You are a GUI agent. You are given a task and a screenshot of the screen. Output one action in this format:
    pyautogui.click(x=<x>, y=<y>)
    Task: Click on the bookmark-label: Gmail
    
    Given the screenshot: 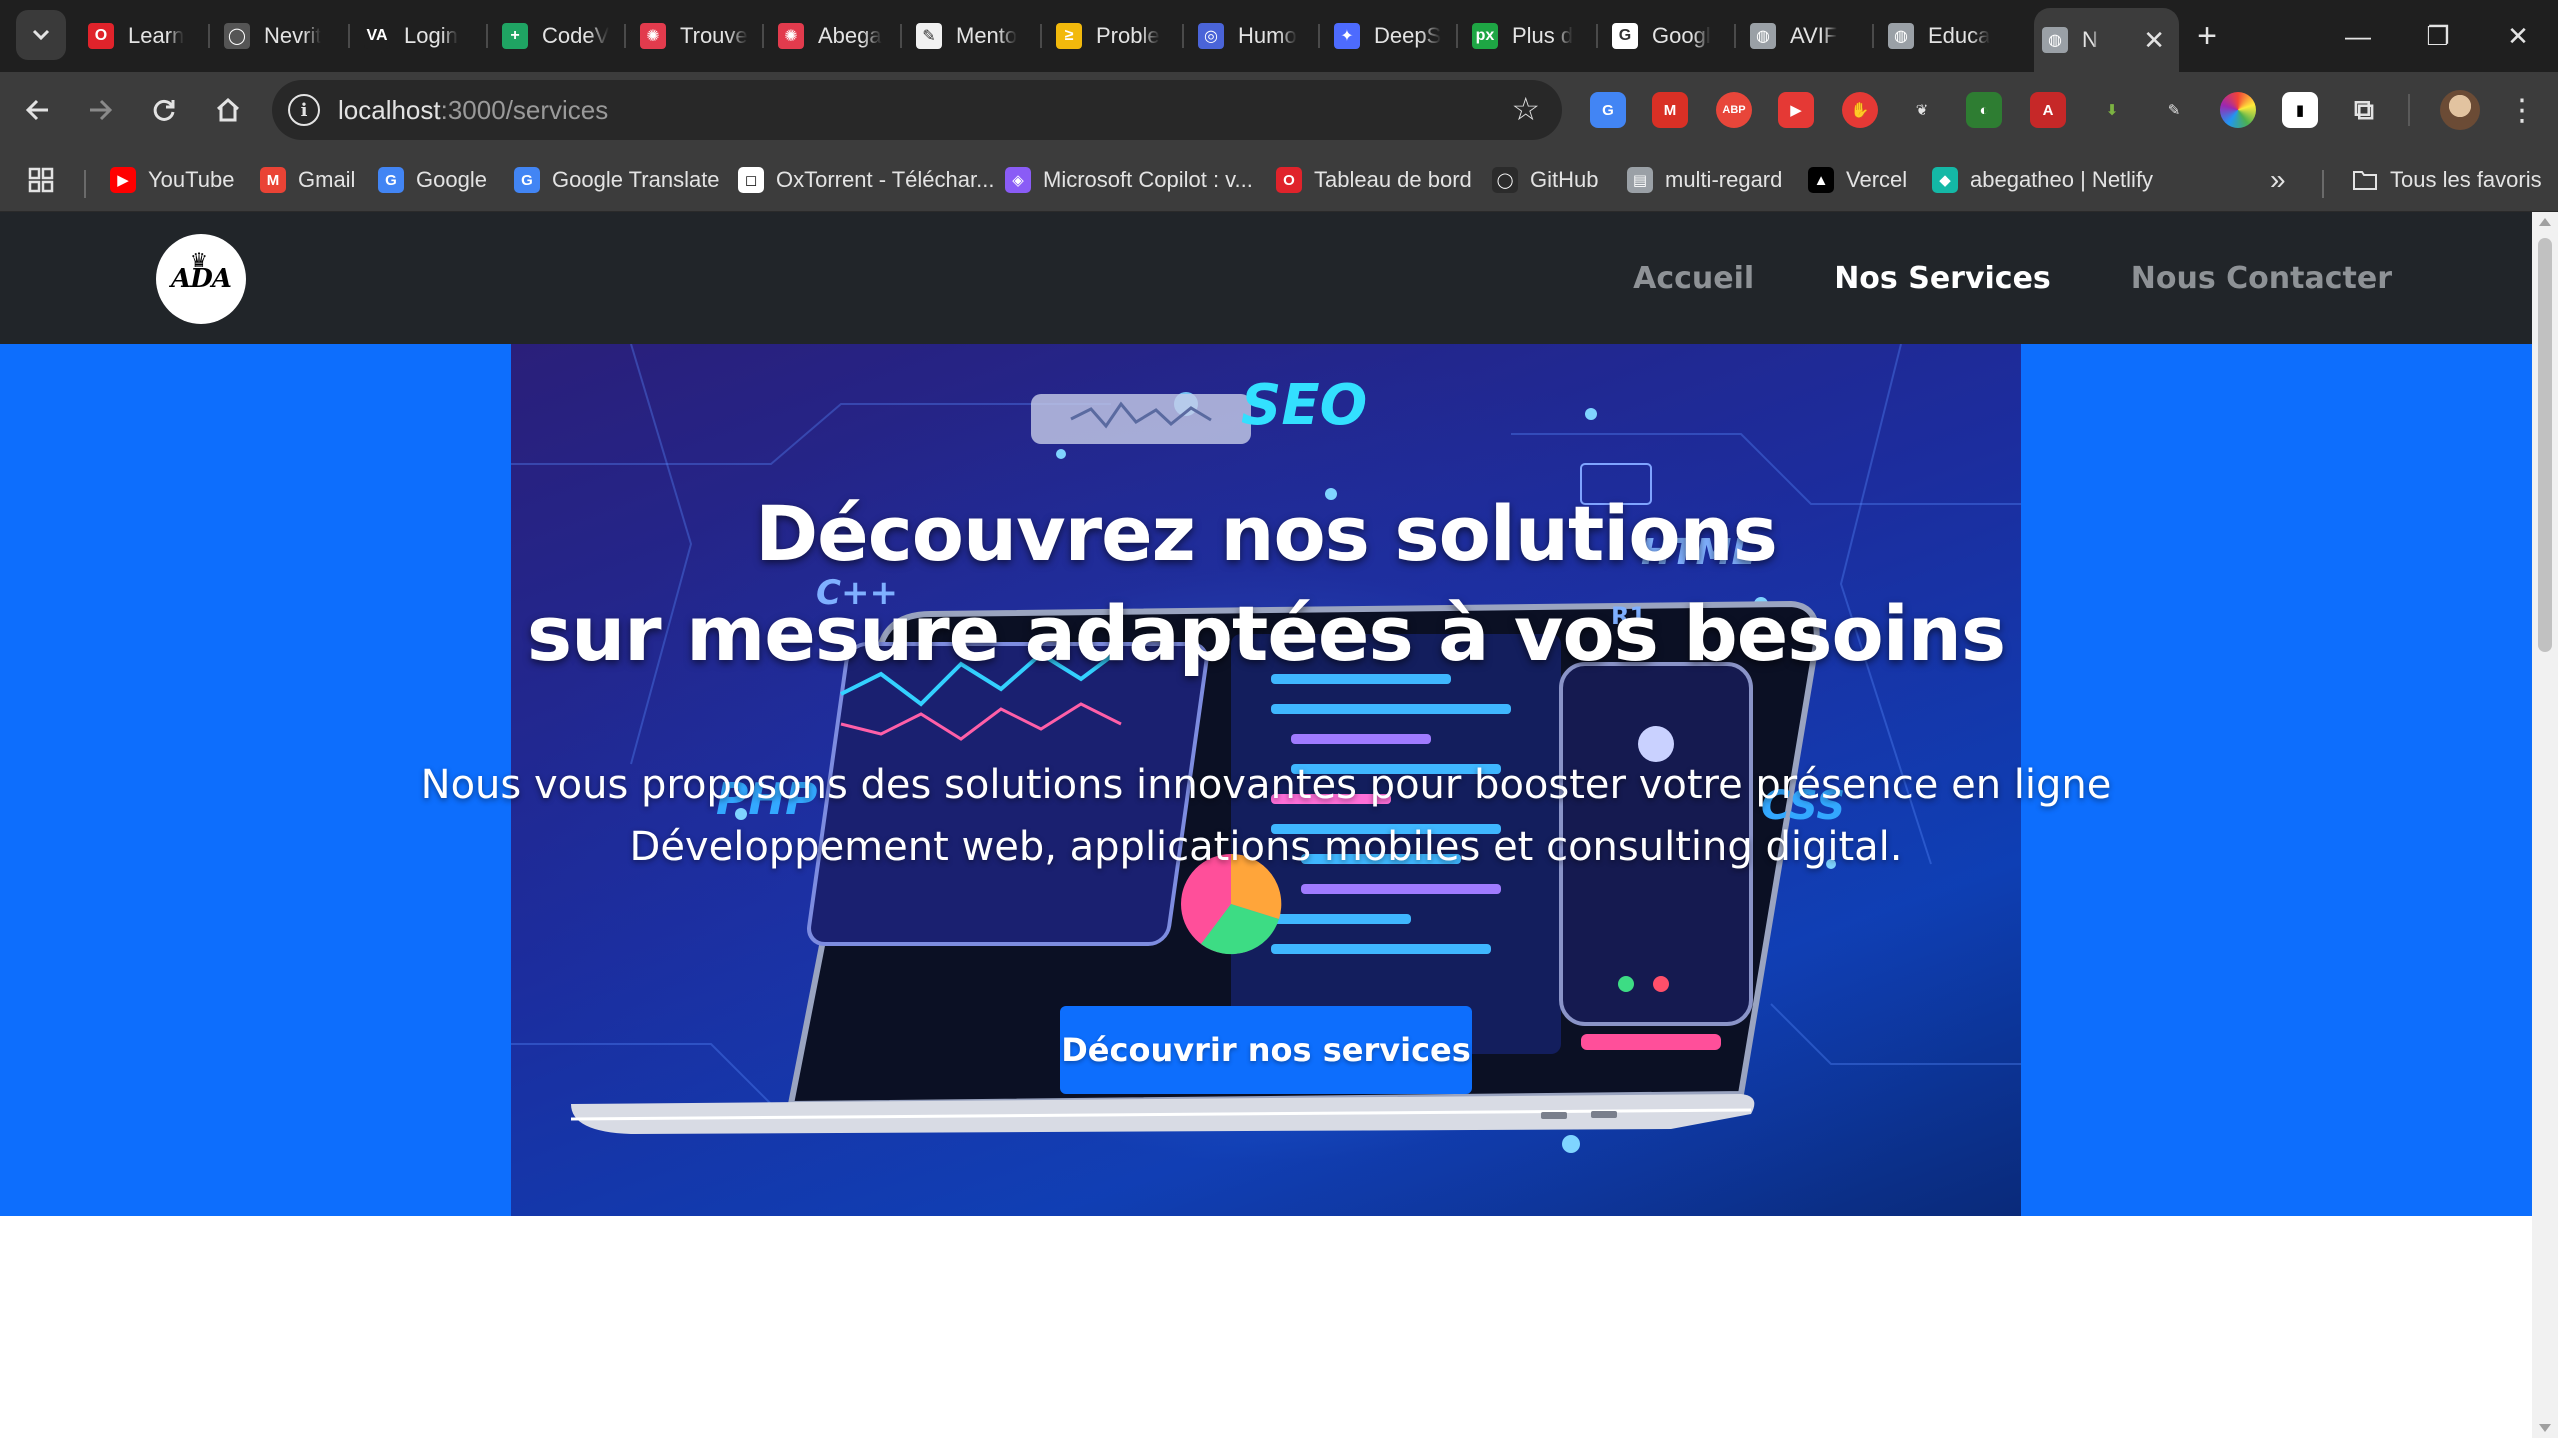 What is the action you would take?
    pyautogui.click(x=327, y=179)
    